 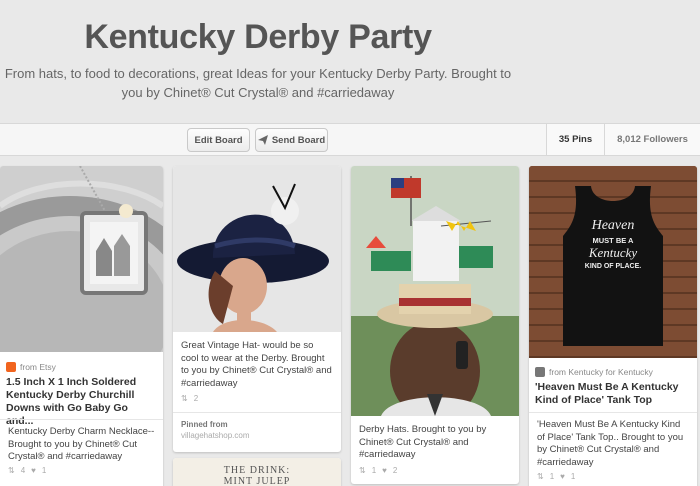 I want to click on pin-stats: ⇅ 2, so click(x=189, y=398).